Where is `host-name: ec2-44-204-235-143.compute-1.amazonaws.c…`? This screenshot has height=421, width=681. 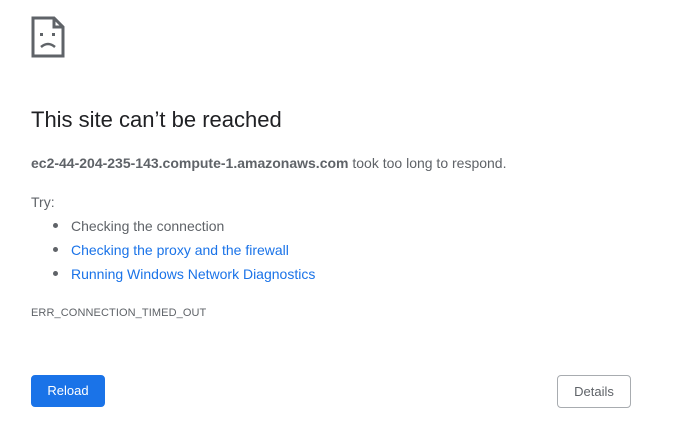
host-name: ec2-44-204-235-143.compute-1.amazonaws.c… is located at coordinates (190, 163).